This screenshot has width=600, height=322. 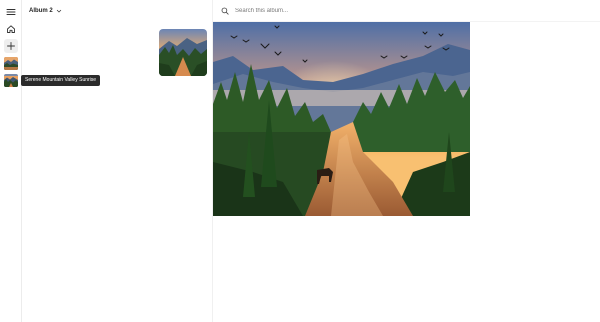 What do you see at coordinates (58, 11) in the screenshot?
I see `chevron-down-icon` at bounding box center [58, 11].